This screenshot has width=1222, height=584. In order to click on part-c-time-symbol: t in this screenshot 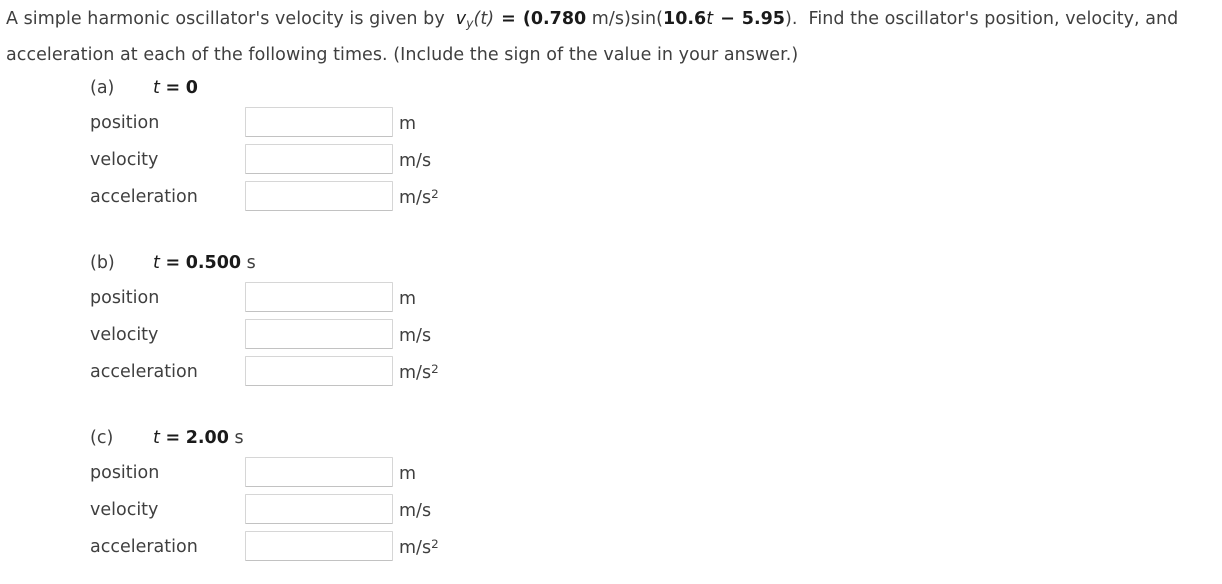, I will do `click(156, 438)`.